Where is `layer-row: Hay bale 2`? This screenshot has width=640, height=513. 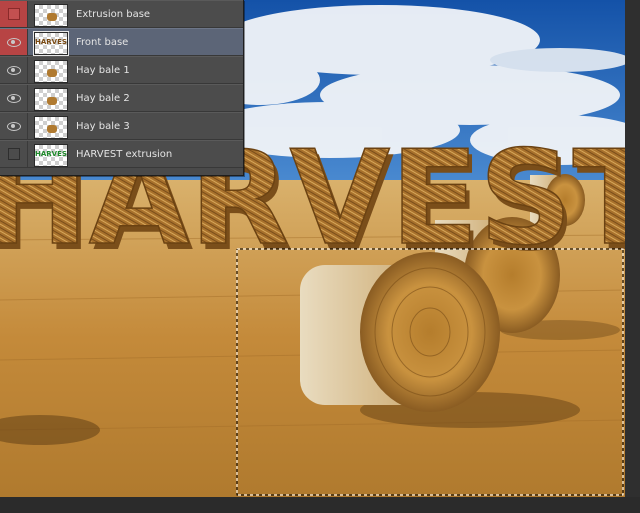
layer-row: Hay bale 2 is located at coordinates (121, 98).